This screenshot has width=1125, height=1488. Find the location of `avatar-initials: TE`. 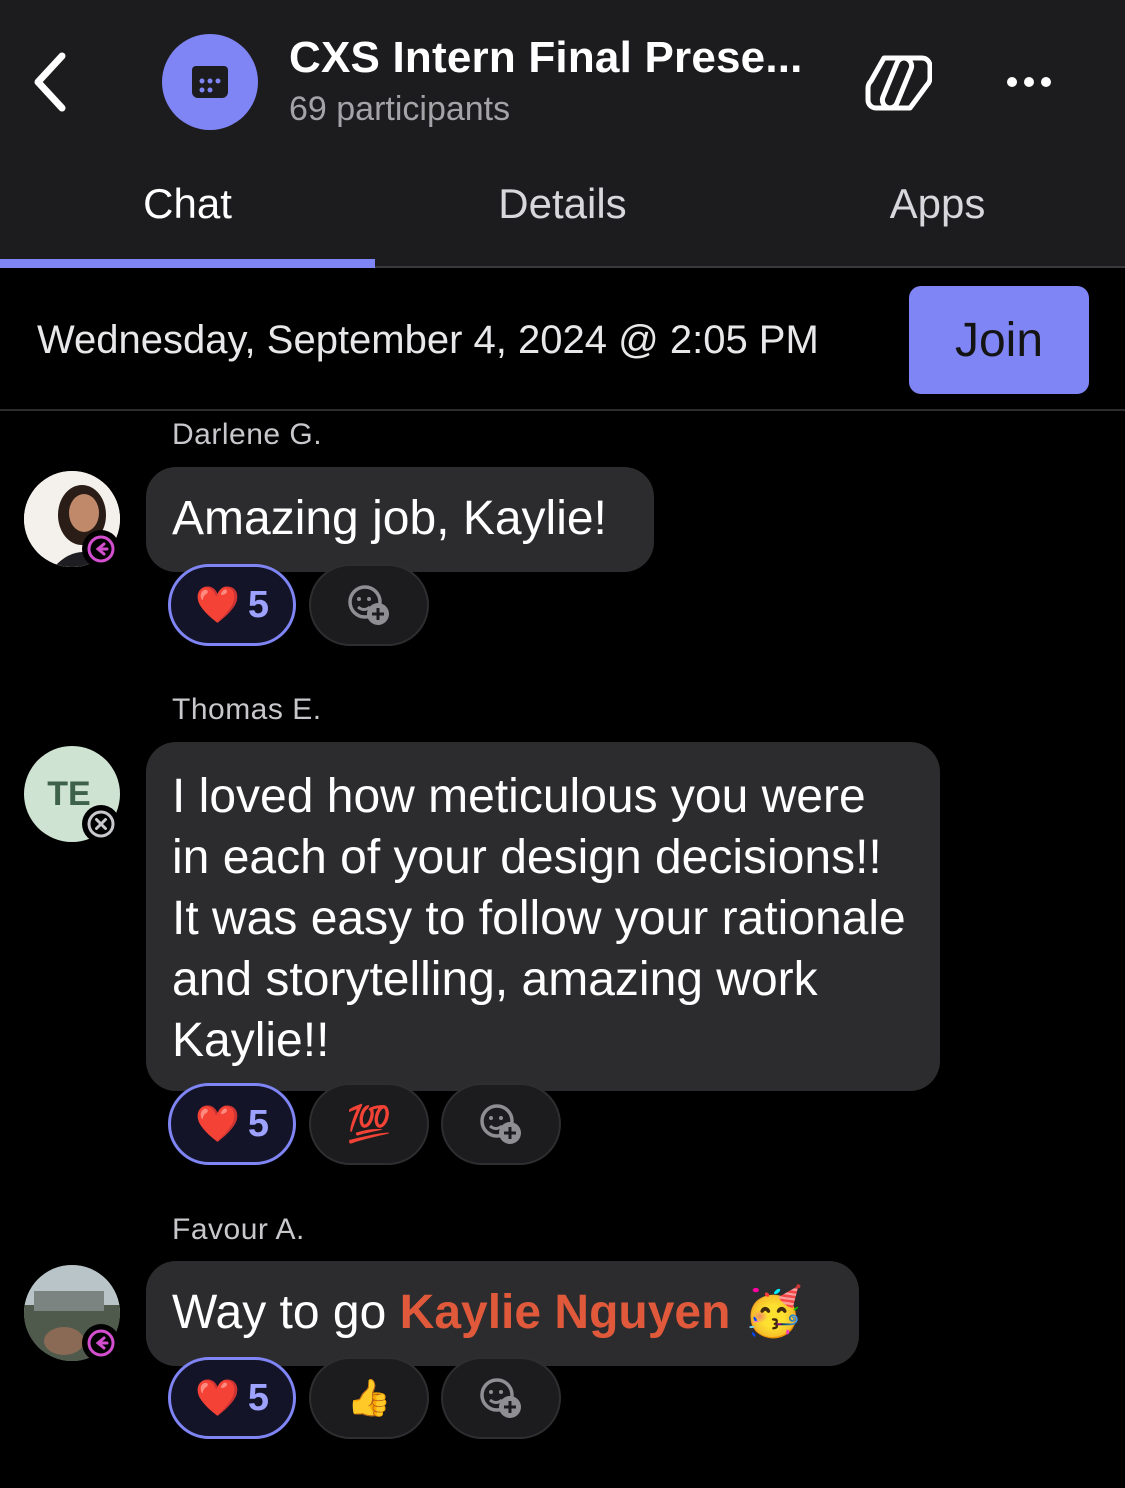

avatar-initials: TE is located at coordinates (69, 793).